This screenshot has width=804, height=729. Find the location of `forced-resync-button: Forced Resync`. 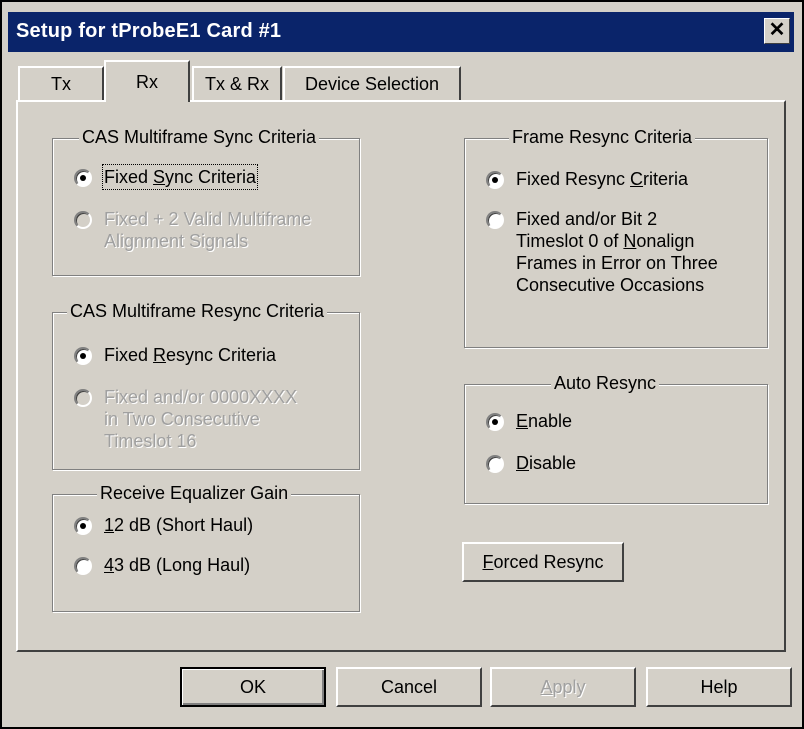

forced-resync-button: Forced Resync is located at coordinates (543, 562).